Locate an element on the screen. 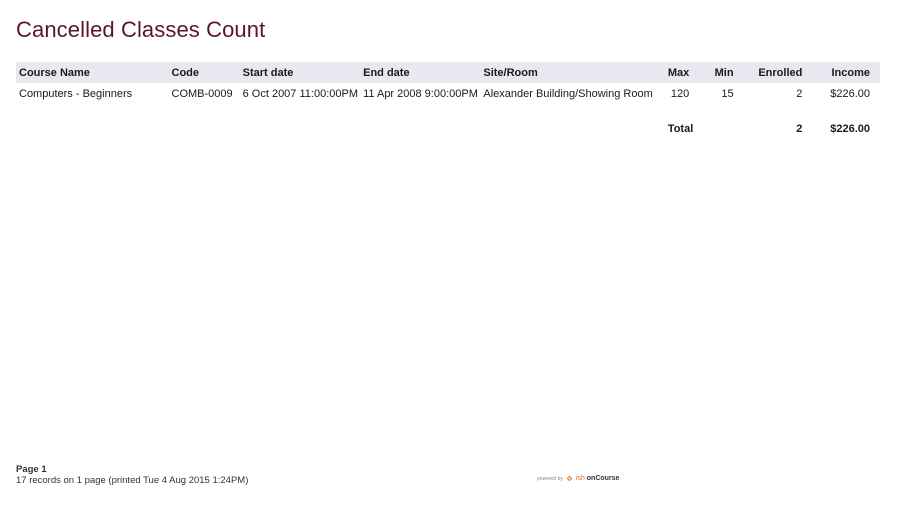 This screenshot has height=512, width=900. cell-min: 15 is located at coordinates (727, 94).